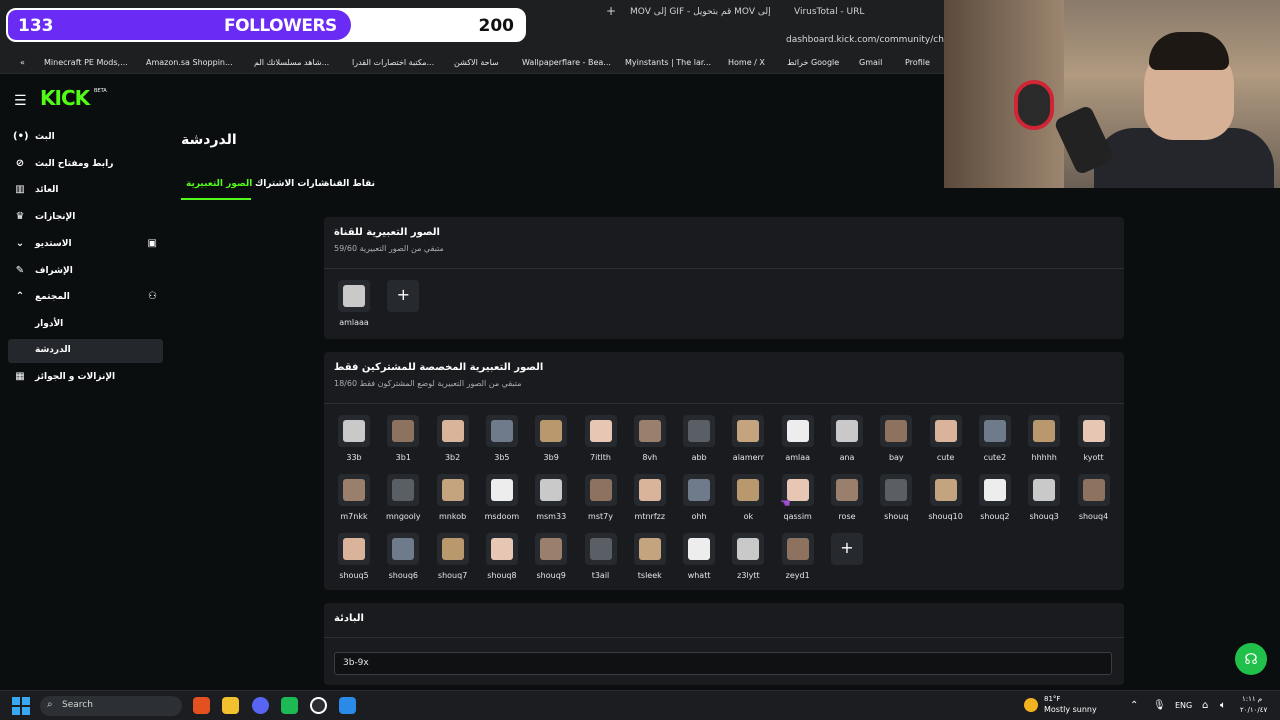  What do you see at coordinates (22, 62) in the screenshot?
I see `bookmarks-overflow-icon: «` at bounding box center [22, 62].